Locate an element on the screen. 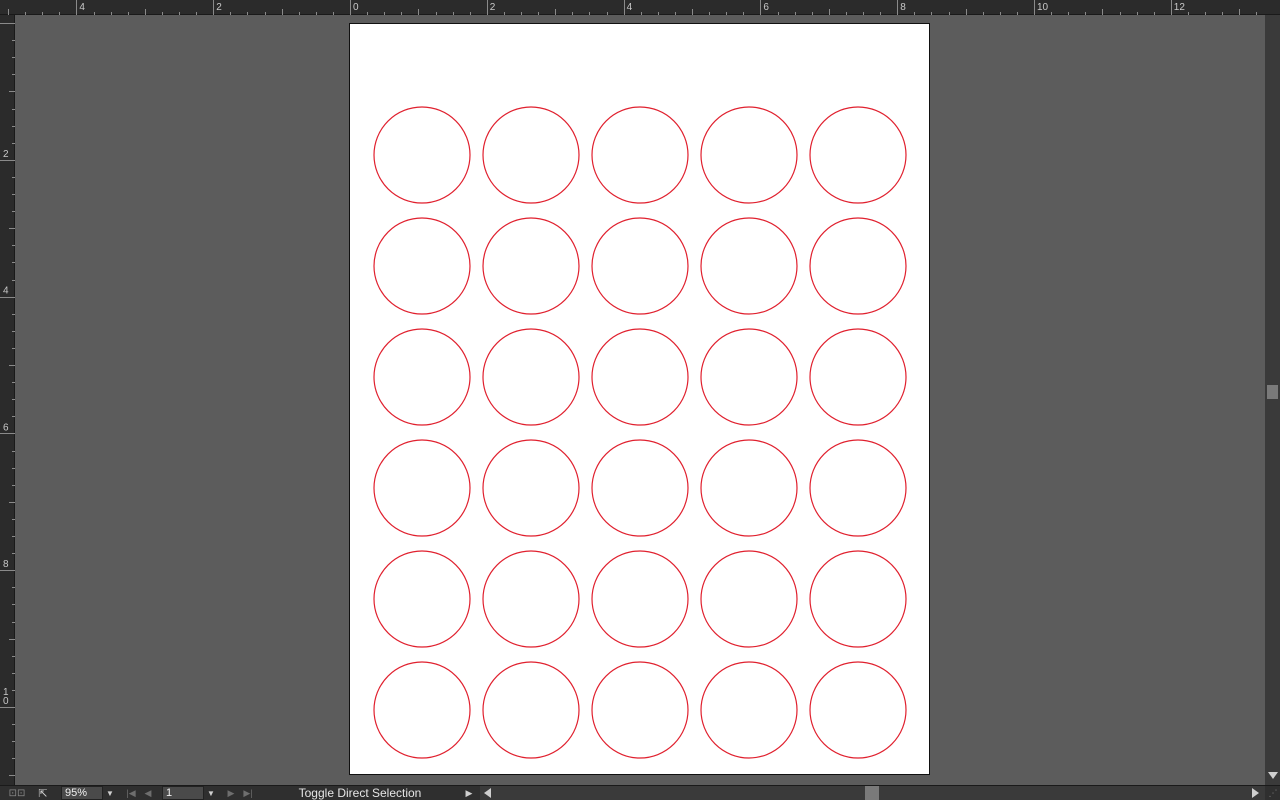  scroll-down-arrow-icon is located at coordinates (1273, 775).